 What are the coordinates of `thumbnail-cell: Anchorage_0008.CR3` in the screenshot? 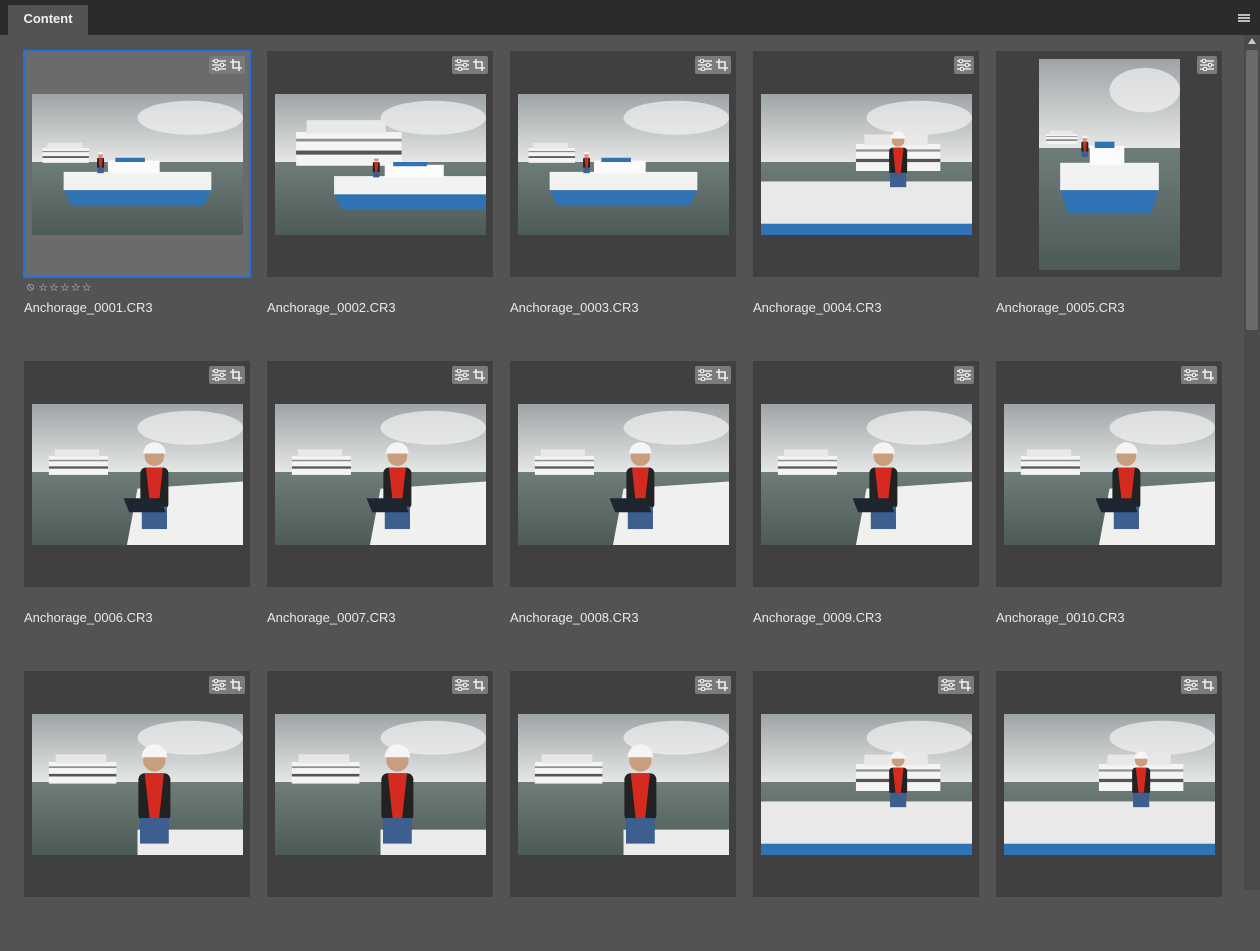 It's located at (623, 501).